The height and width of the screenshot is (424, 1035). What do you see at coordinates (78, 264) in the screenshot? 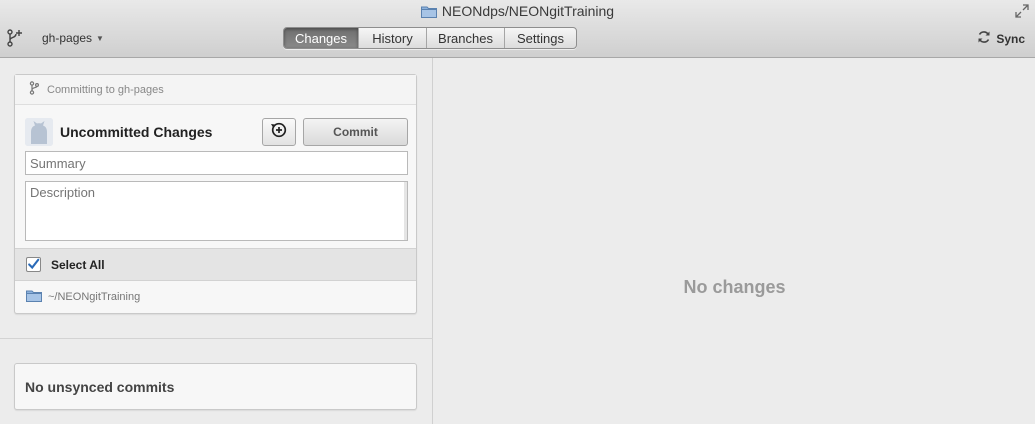
I see `select-all-label: Select All` at bounding box center [78, 264].